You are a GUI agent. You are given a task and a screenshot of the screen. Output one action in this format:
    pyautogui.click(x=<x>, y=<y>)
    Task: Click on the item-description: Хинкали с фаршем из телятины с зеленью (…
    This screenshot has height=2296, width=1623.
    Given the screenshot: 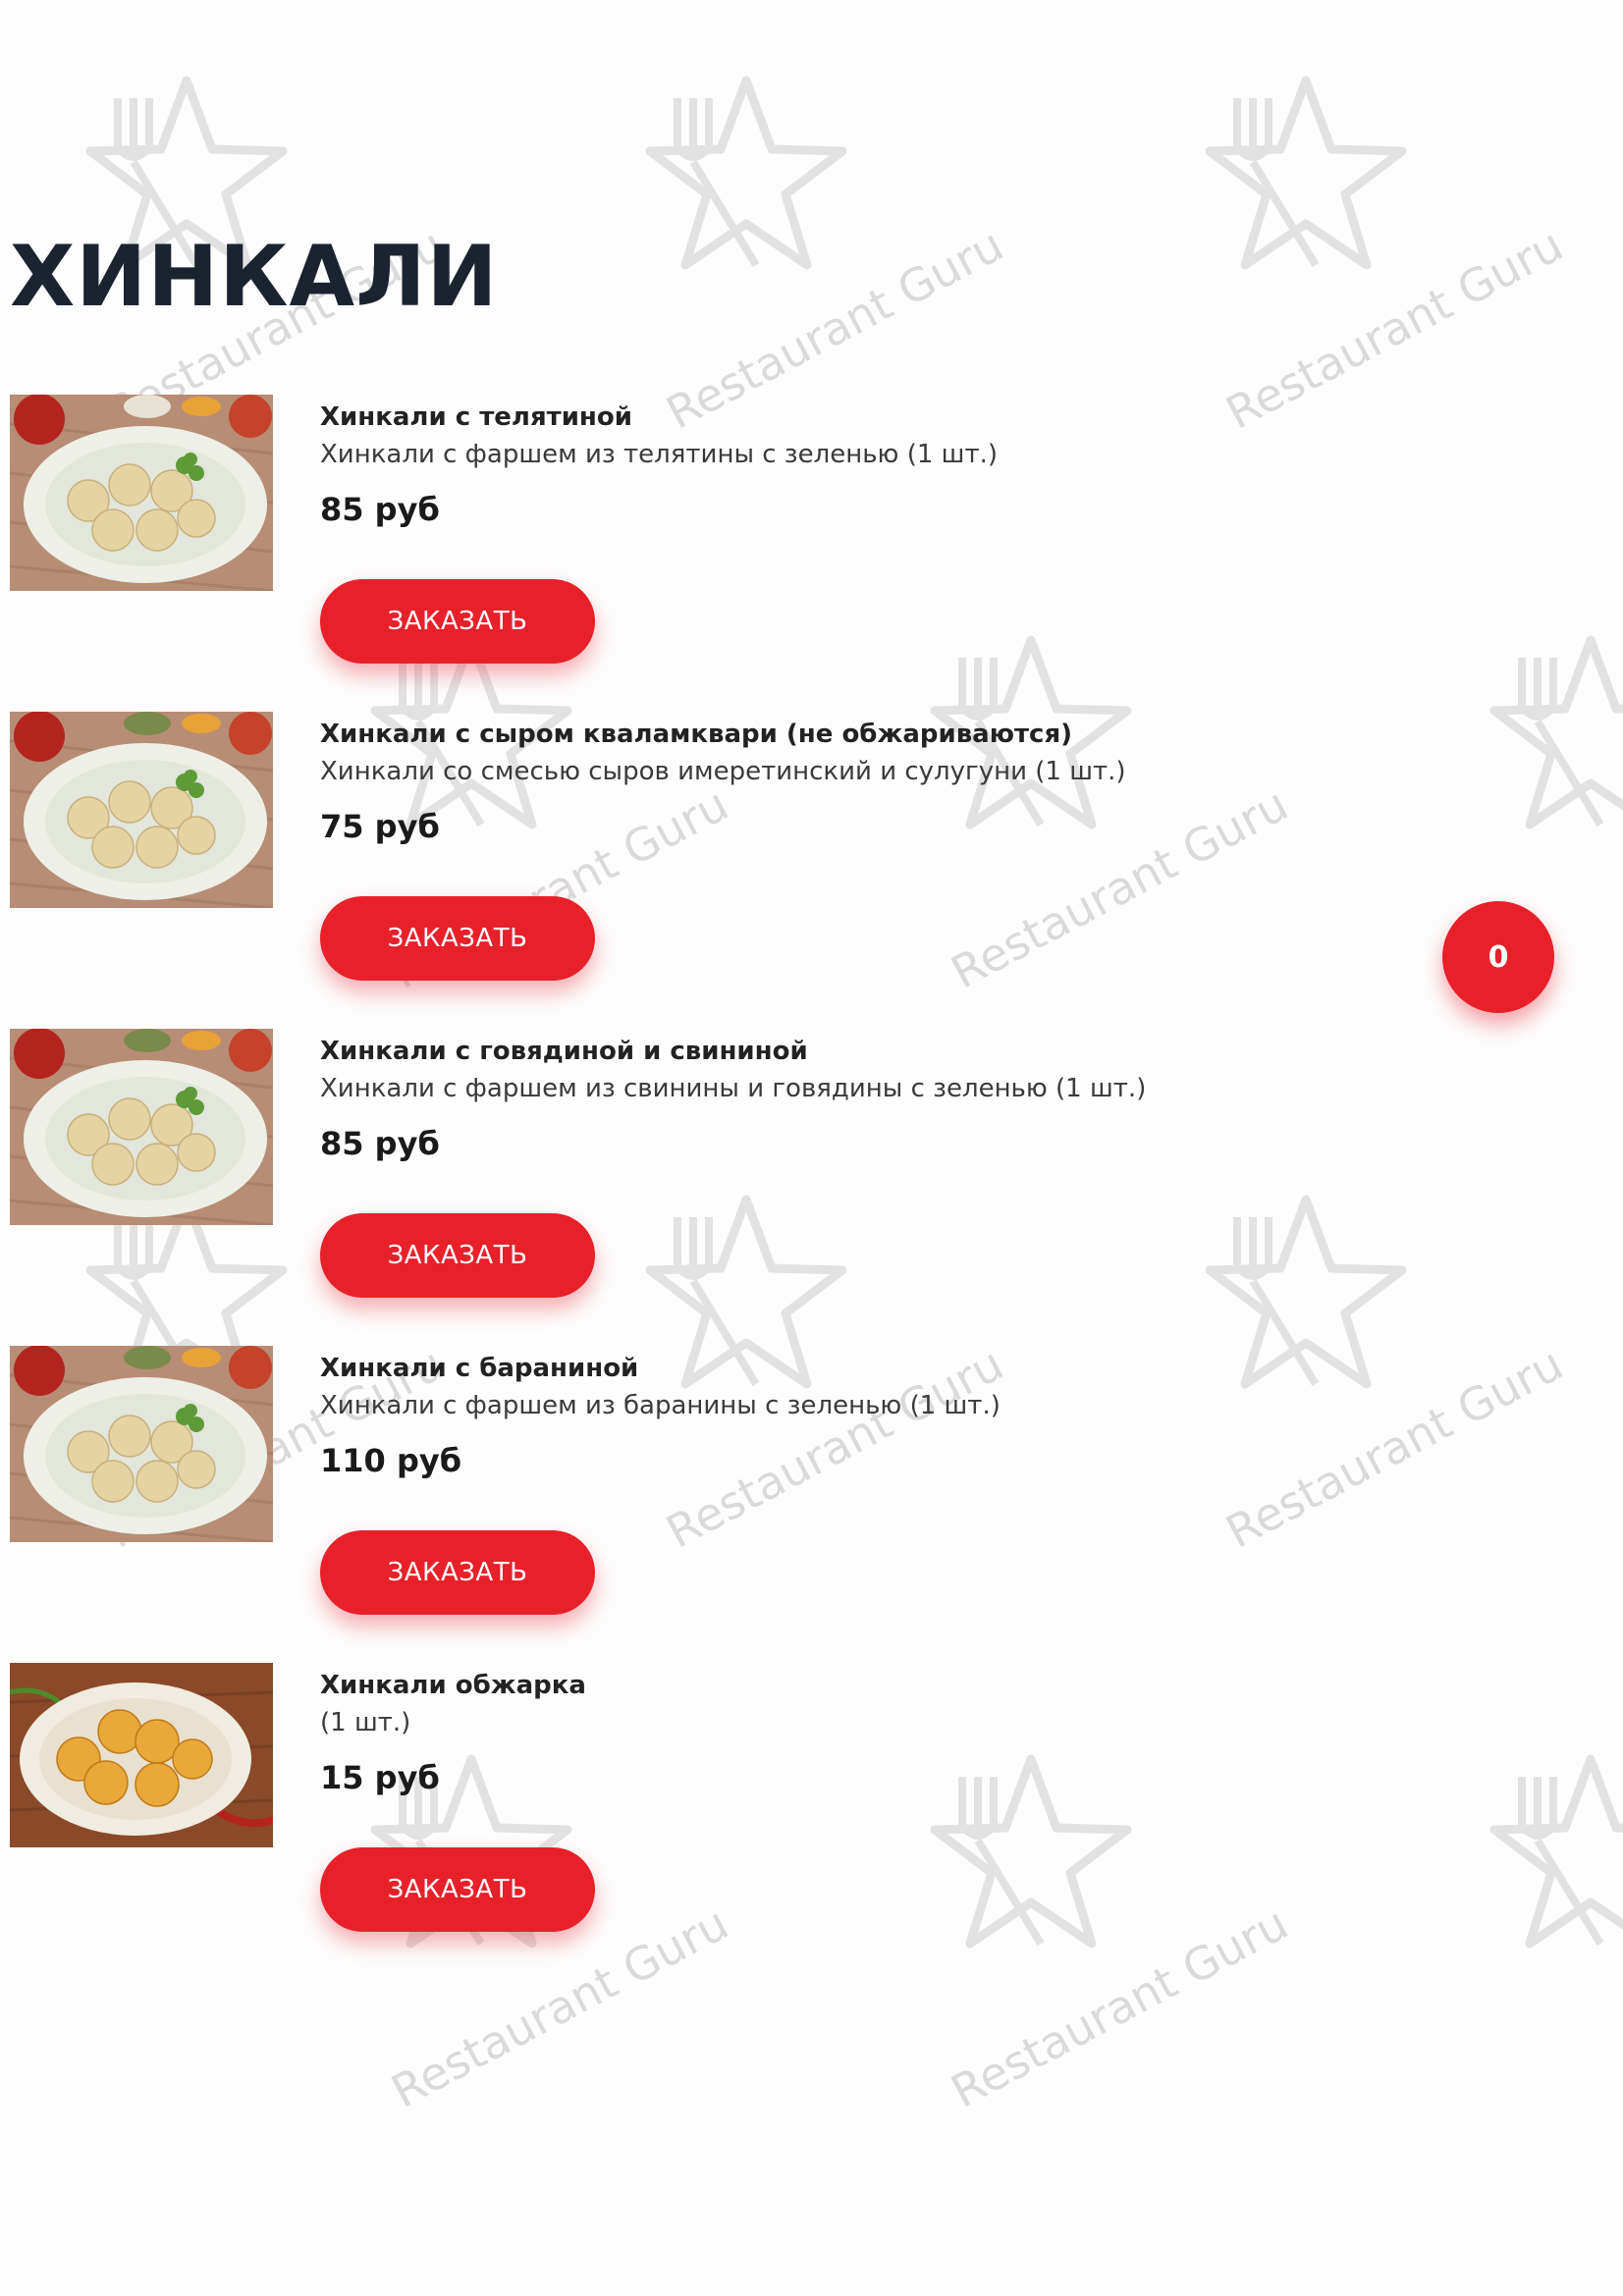 What is the action you would take?
    pyautogui.click(x=659, y=454)
    